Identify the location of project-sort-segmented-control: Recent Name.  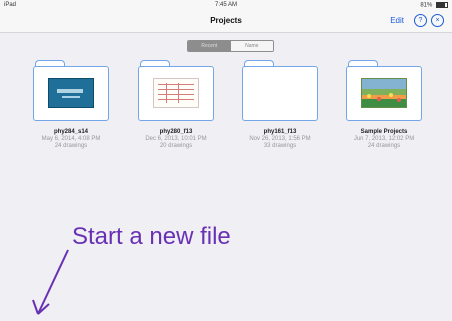
(230, 46).